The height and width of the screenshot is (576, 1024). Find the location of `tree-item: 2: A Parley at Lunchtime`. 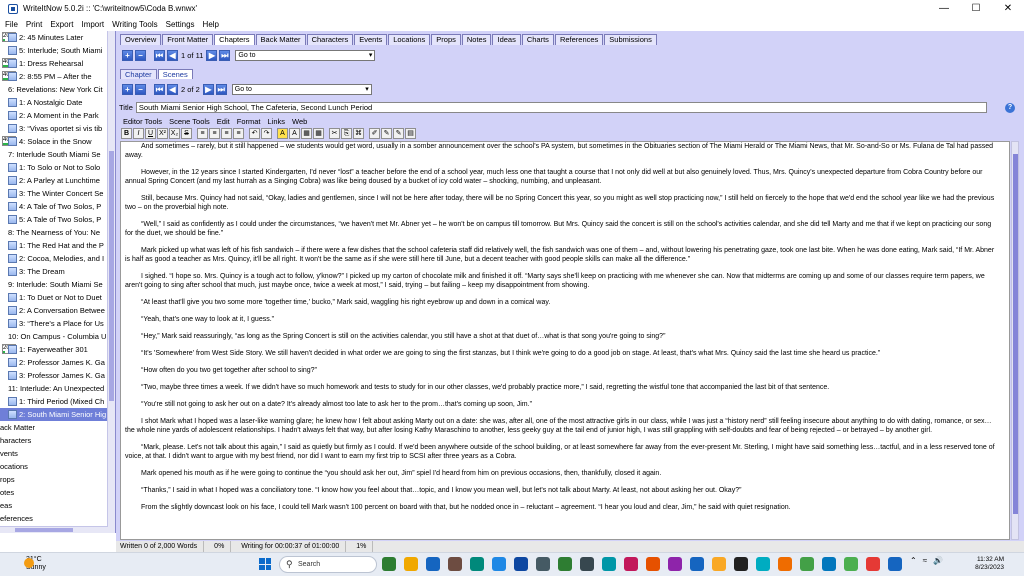

tree-item: 2: A Parley at Lunchtime is located at coordinates (57, 180).